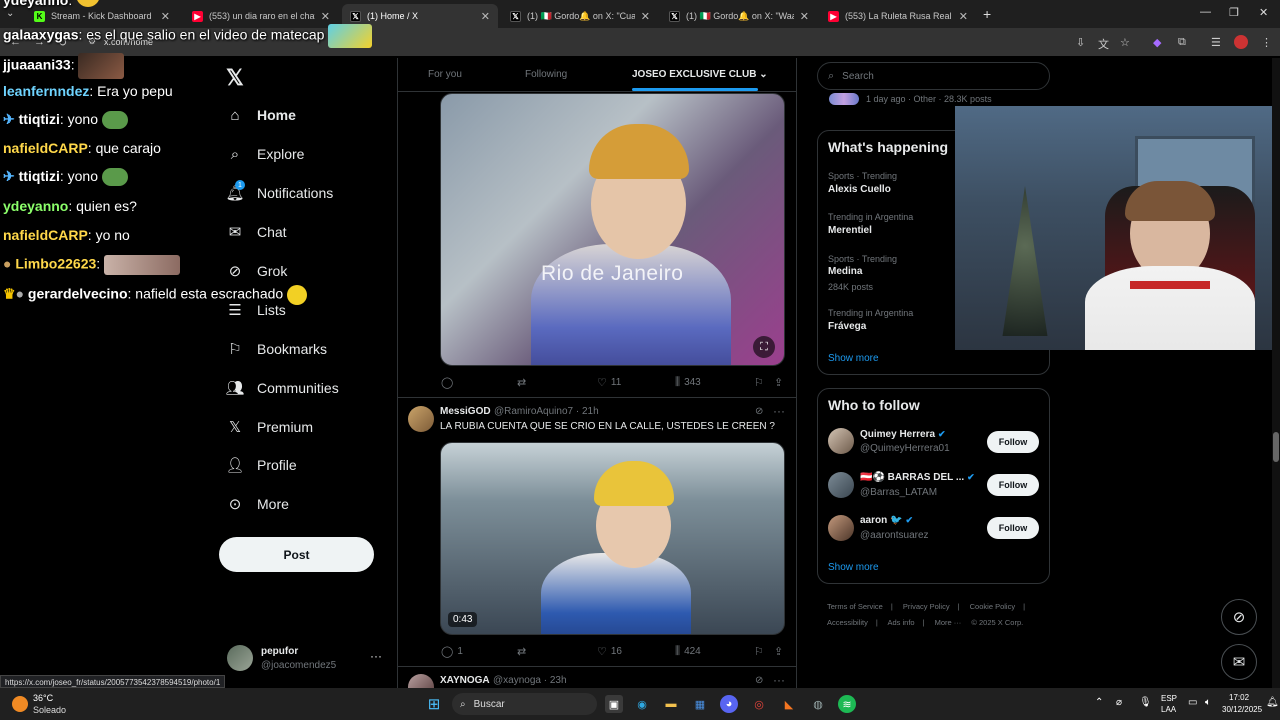  Describe the element at coordinates (281, 388) in the screenshot. I see `nav-communities: 👥︎ Communities` at that location.